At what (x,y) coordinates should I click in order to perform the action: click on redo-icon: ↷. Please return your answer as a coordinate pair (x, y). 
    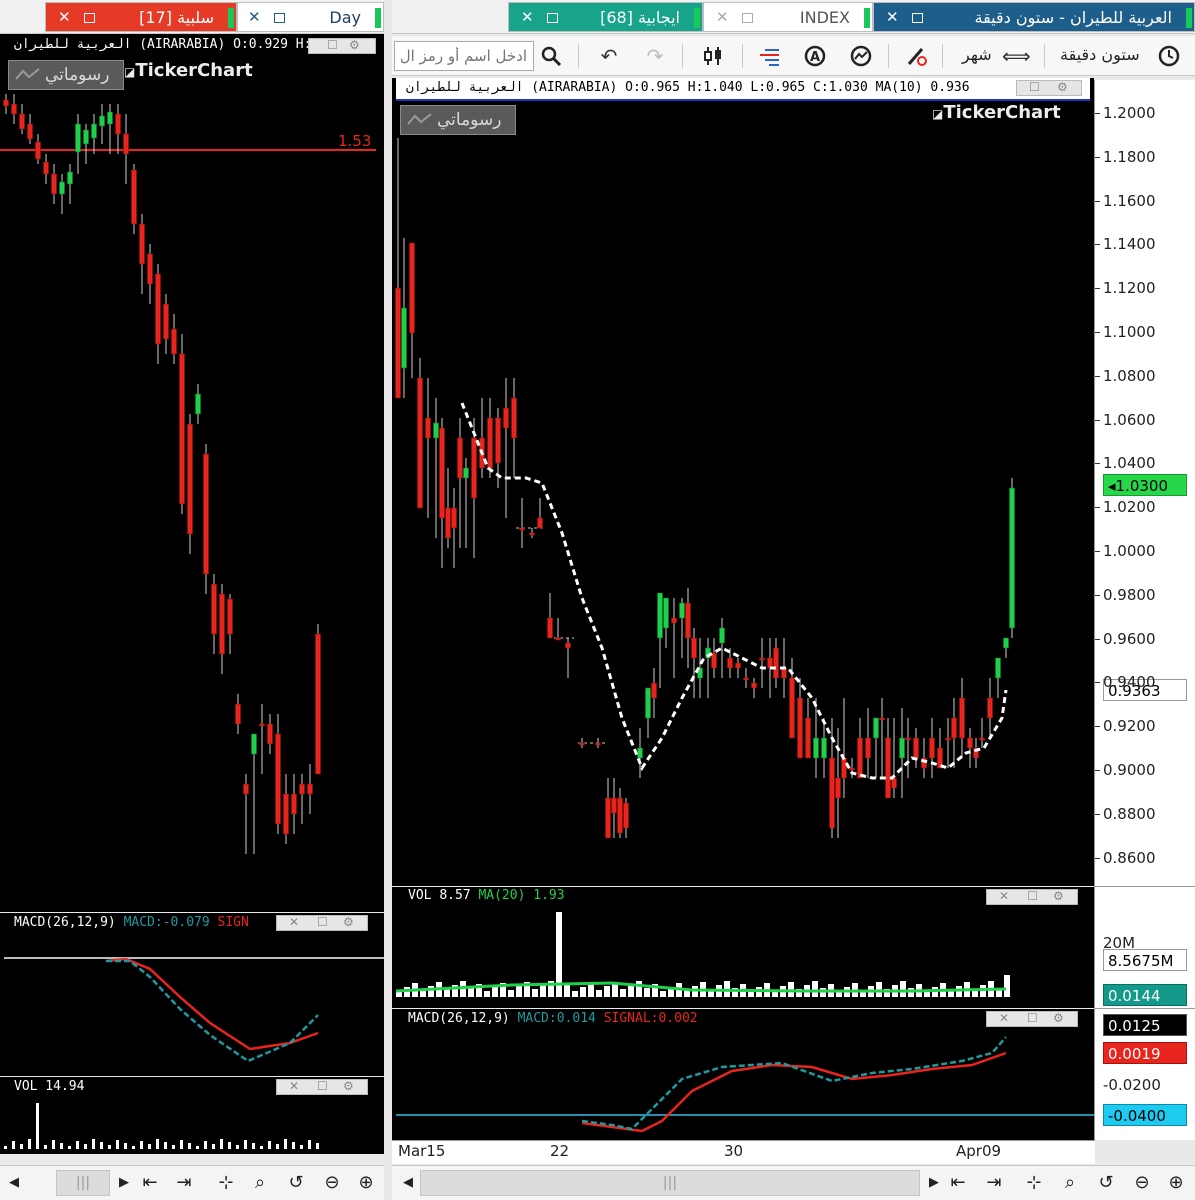
    Looking at the image, I should click on (655, 56).